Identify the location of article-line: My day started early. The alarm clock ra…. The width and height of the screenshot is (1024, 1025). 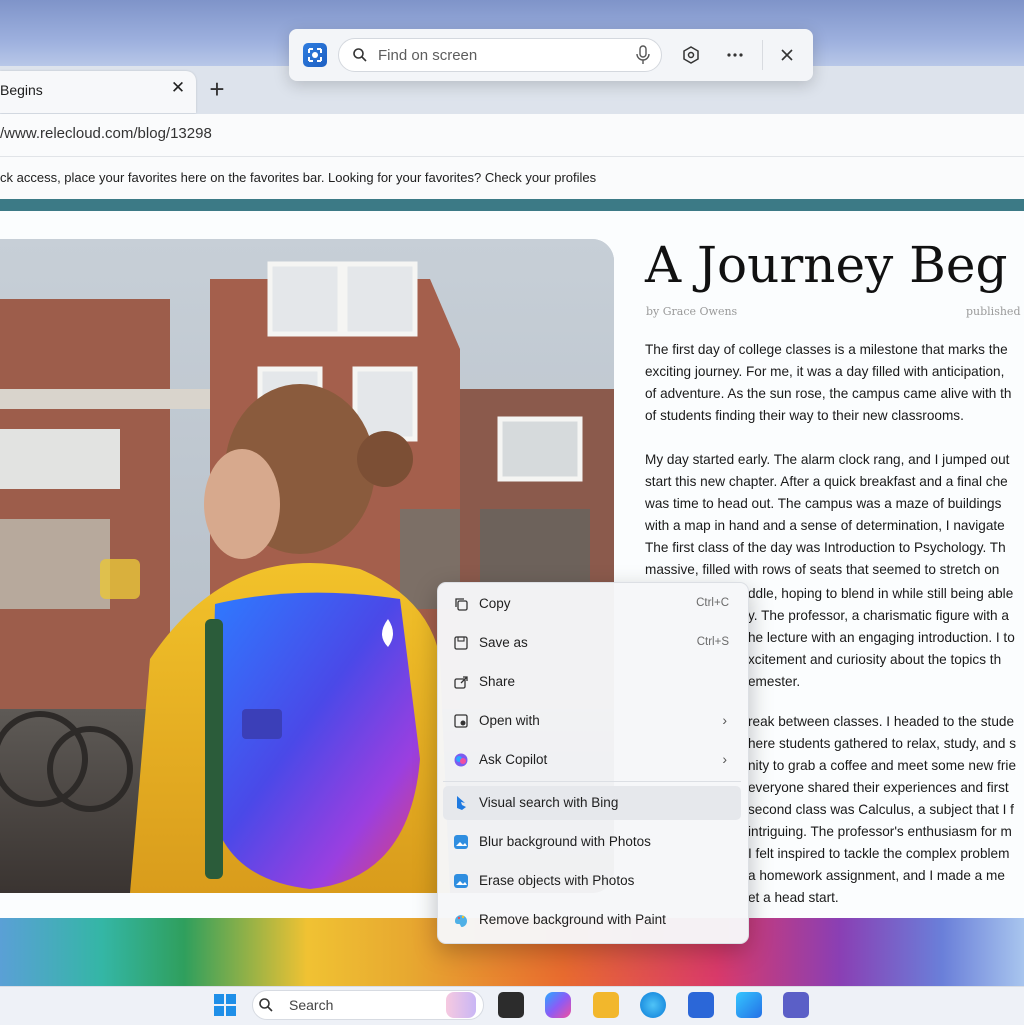
(827, 459).